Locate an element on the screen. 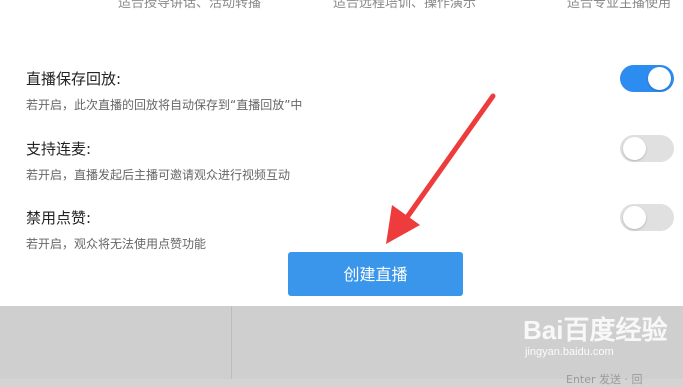 Image resolution: width=683 pixels, height=387 pixels. baidu-jingyan-watermark: Bai百度经验 jingyan.baidu.com is located at coordinates (603, 340).